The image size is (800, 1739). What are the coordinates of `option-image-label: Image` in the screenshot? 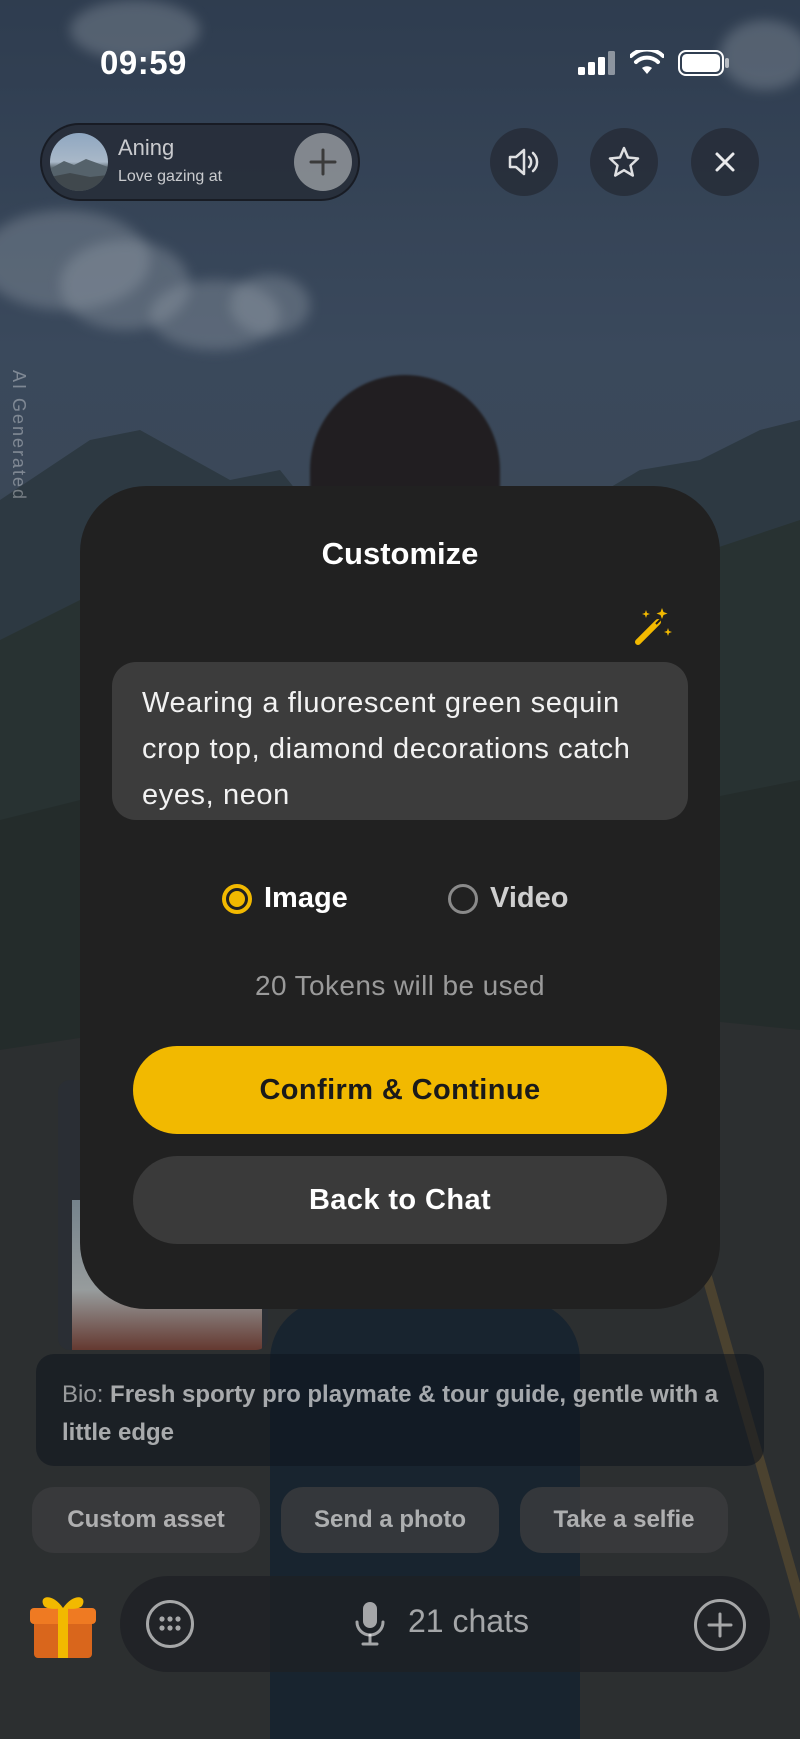 It's located at (306, 898).